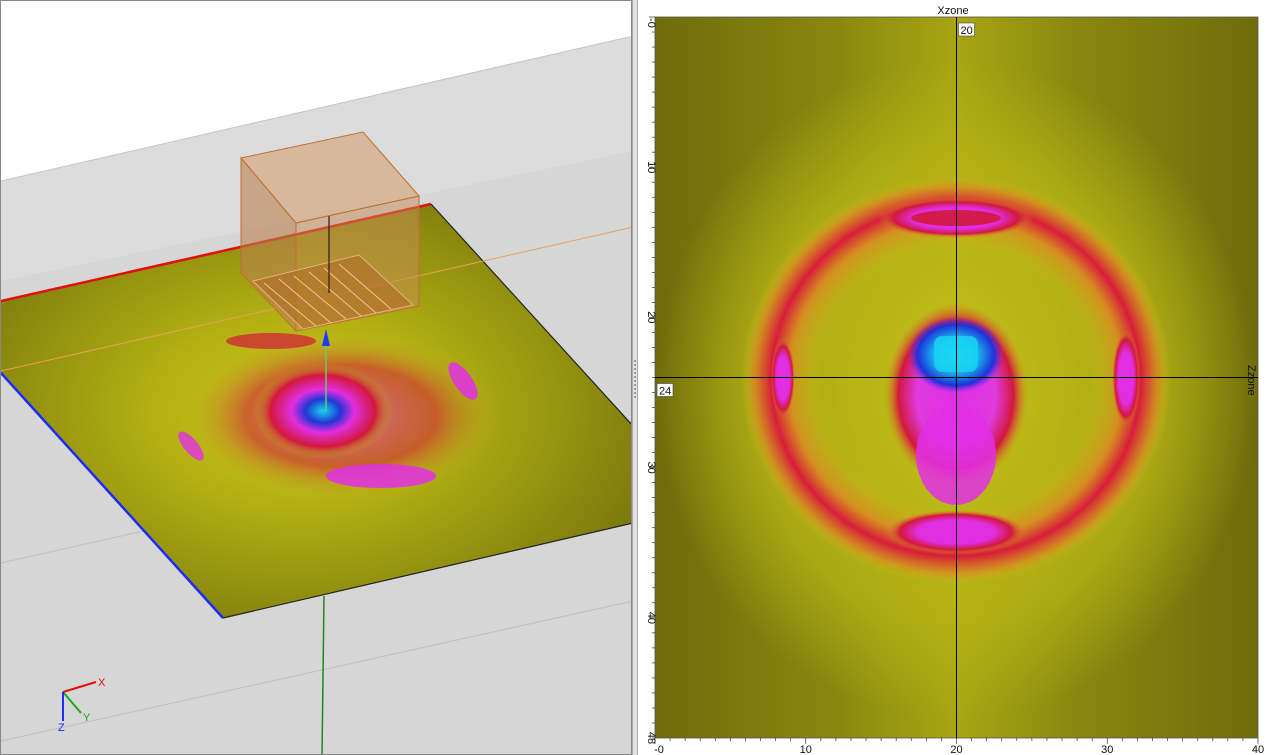 The height and width of the screenshot is (755, 1273). What do you see at coordinates (952, 11) in the screenshot?
I see `top-axis-title: Xzone` at bounding box center [952, 11].